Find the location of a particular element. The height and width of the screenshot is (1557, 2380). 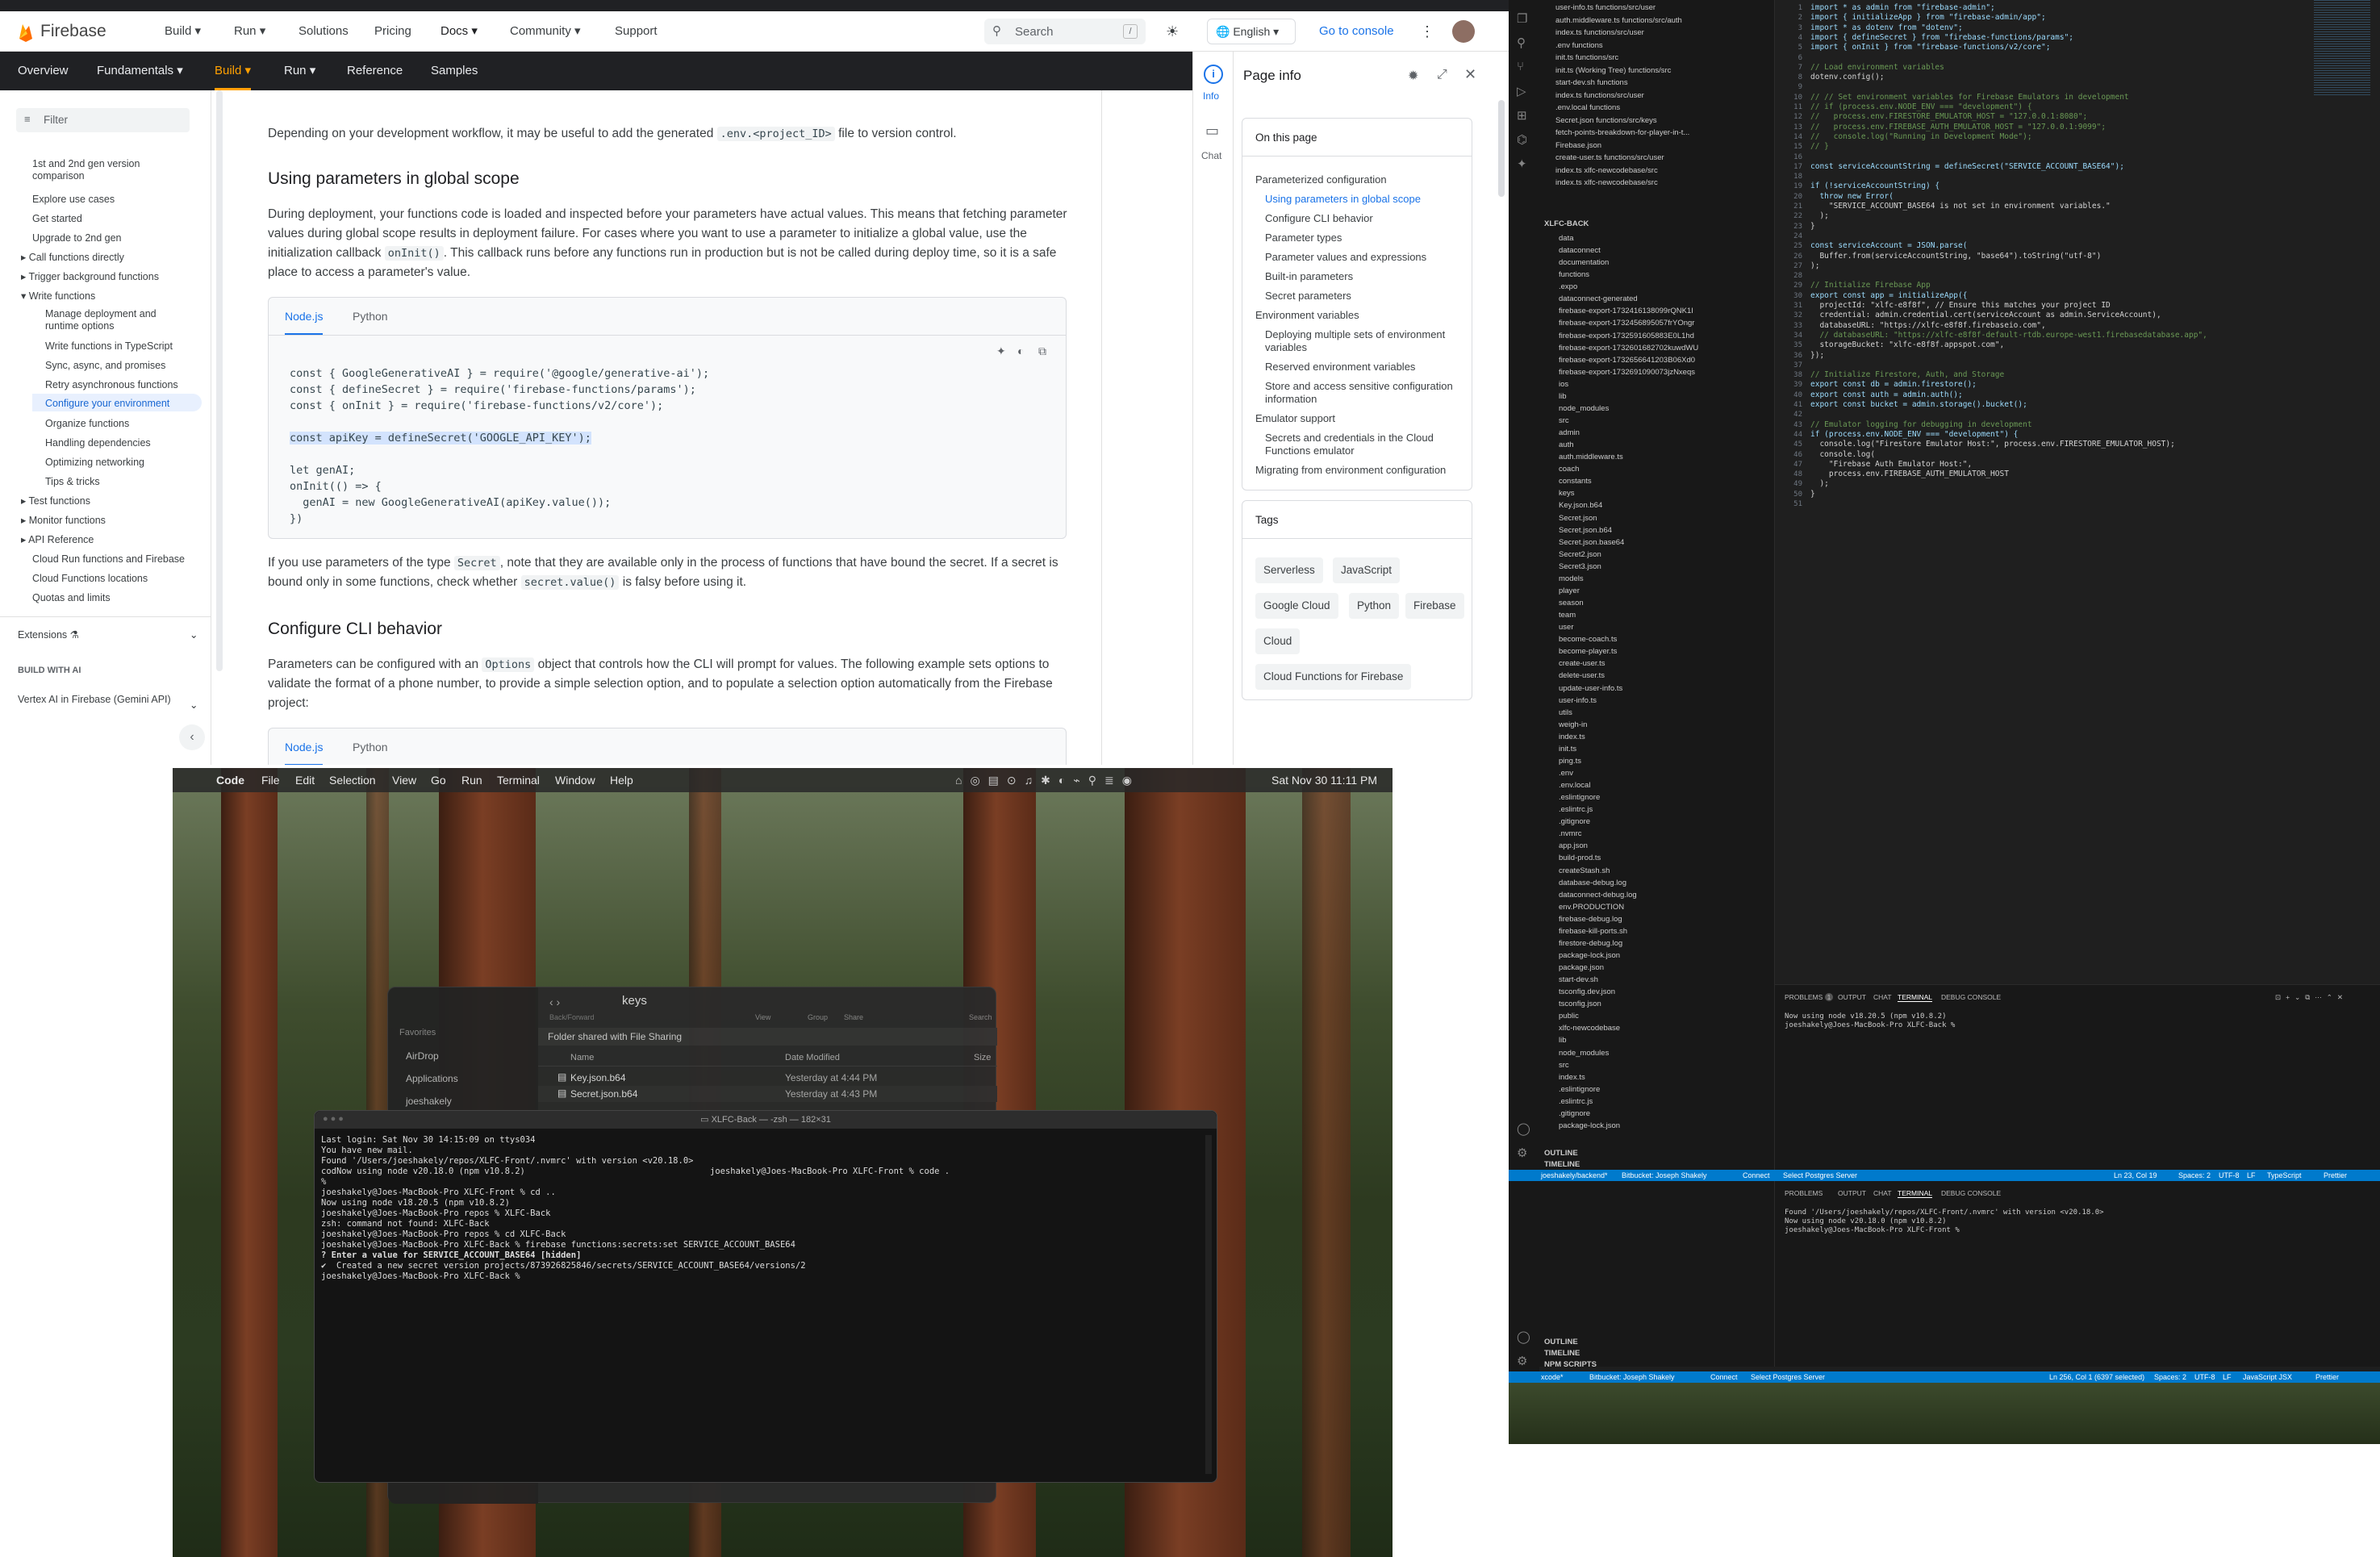

timeline-section: TIMELINE is located at coordinates (1562, 1165).